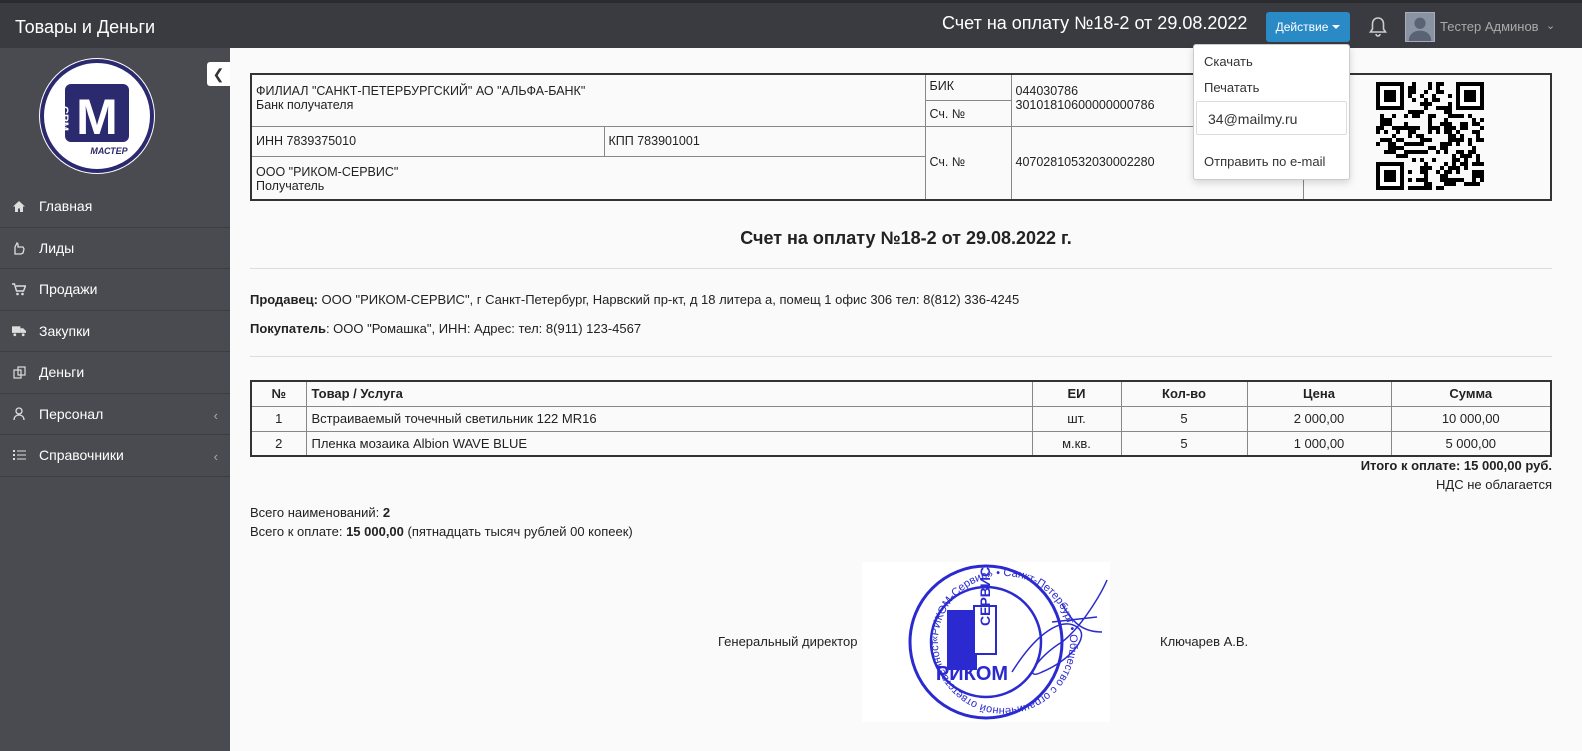 This screenshot has width=1582, height=751. Describe the element at coordinates (115, 290) in the screenshot. I see `sidebar-item-sales: Продажи` at that location.